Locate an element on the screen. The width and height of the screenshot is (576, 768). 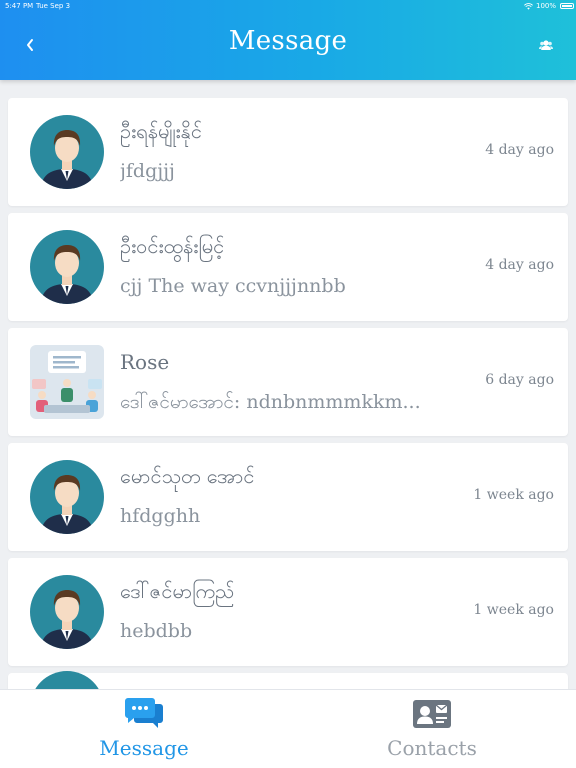
chat-bubbles-icon is located at coordinates (144, 713).